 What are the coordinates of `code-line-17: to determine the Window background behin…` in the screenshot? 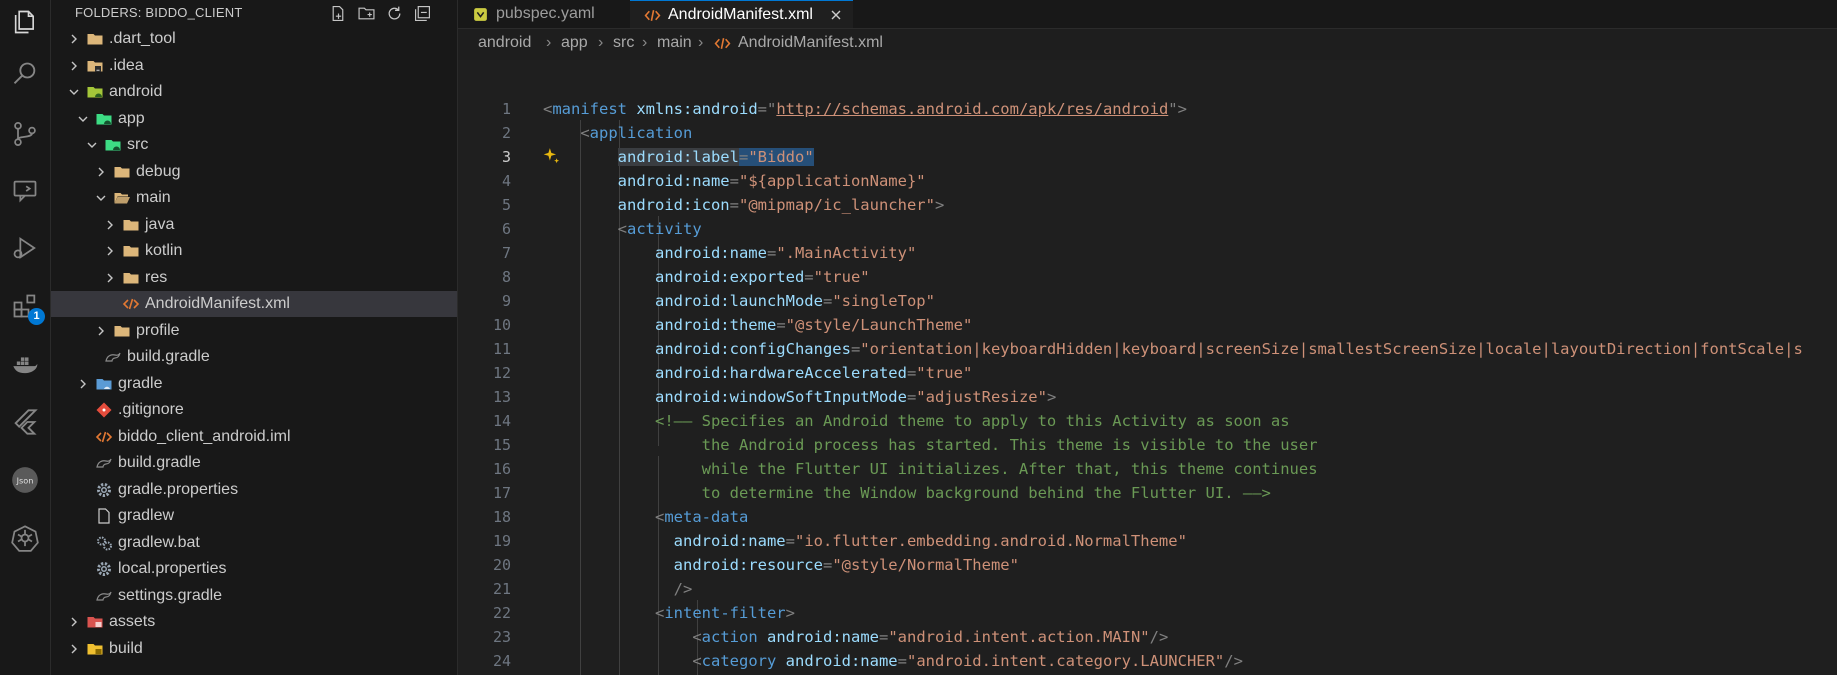 It's located at (986, 493).